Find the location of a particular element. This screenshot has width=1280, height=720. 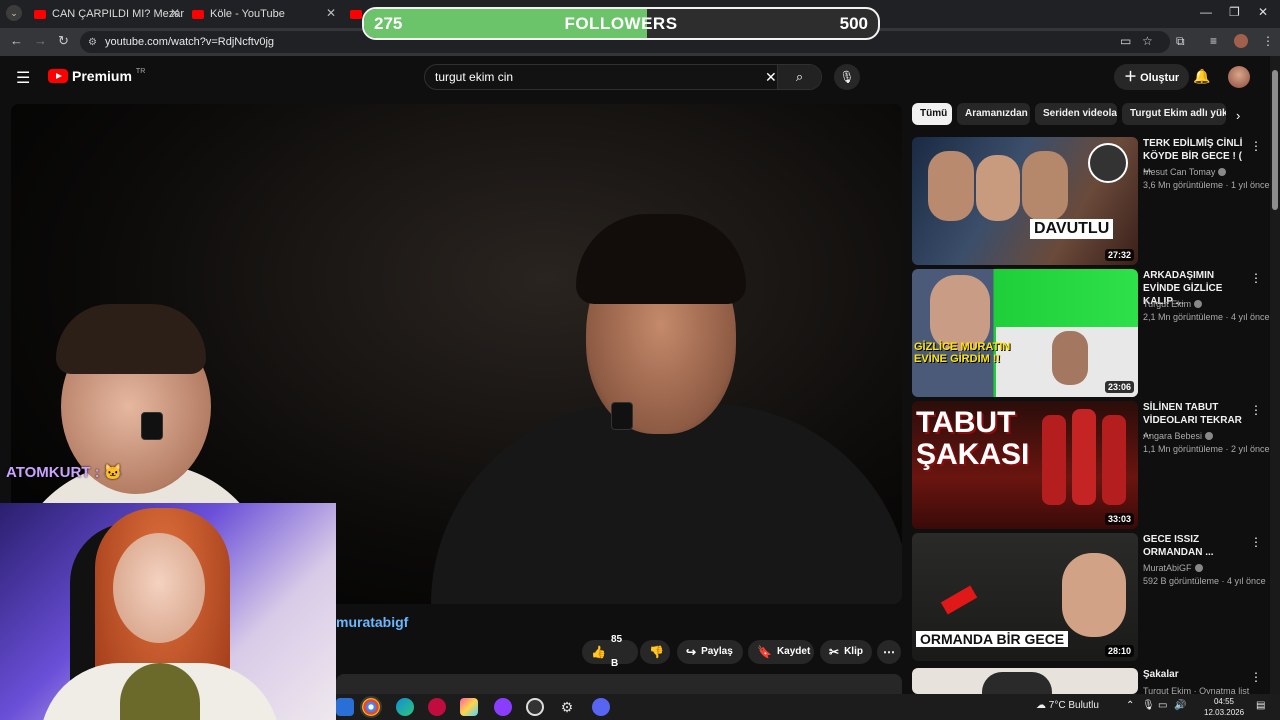

weather-text: 7°C Bulutlu is located at coordinates (1073, 705).